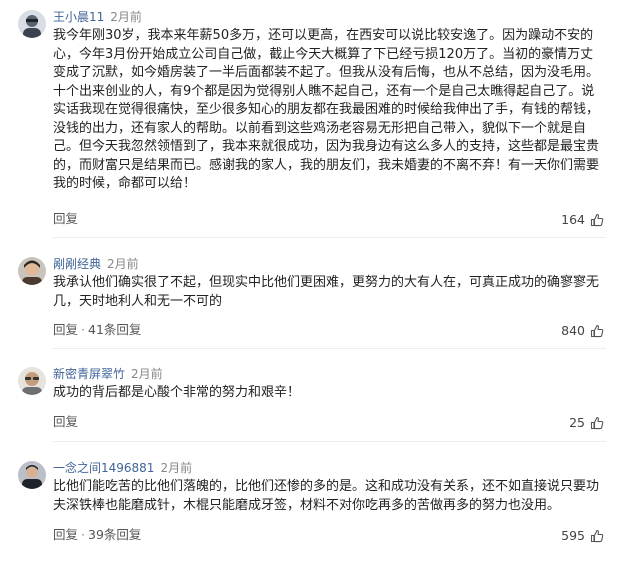 The height and width of the screenshot is (562, 624). What do you see at coordinates (77, 264) in the screenshot?
I see `username: 剐剐经典` at bounding box center [77, 264].